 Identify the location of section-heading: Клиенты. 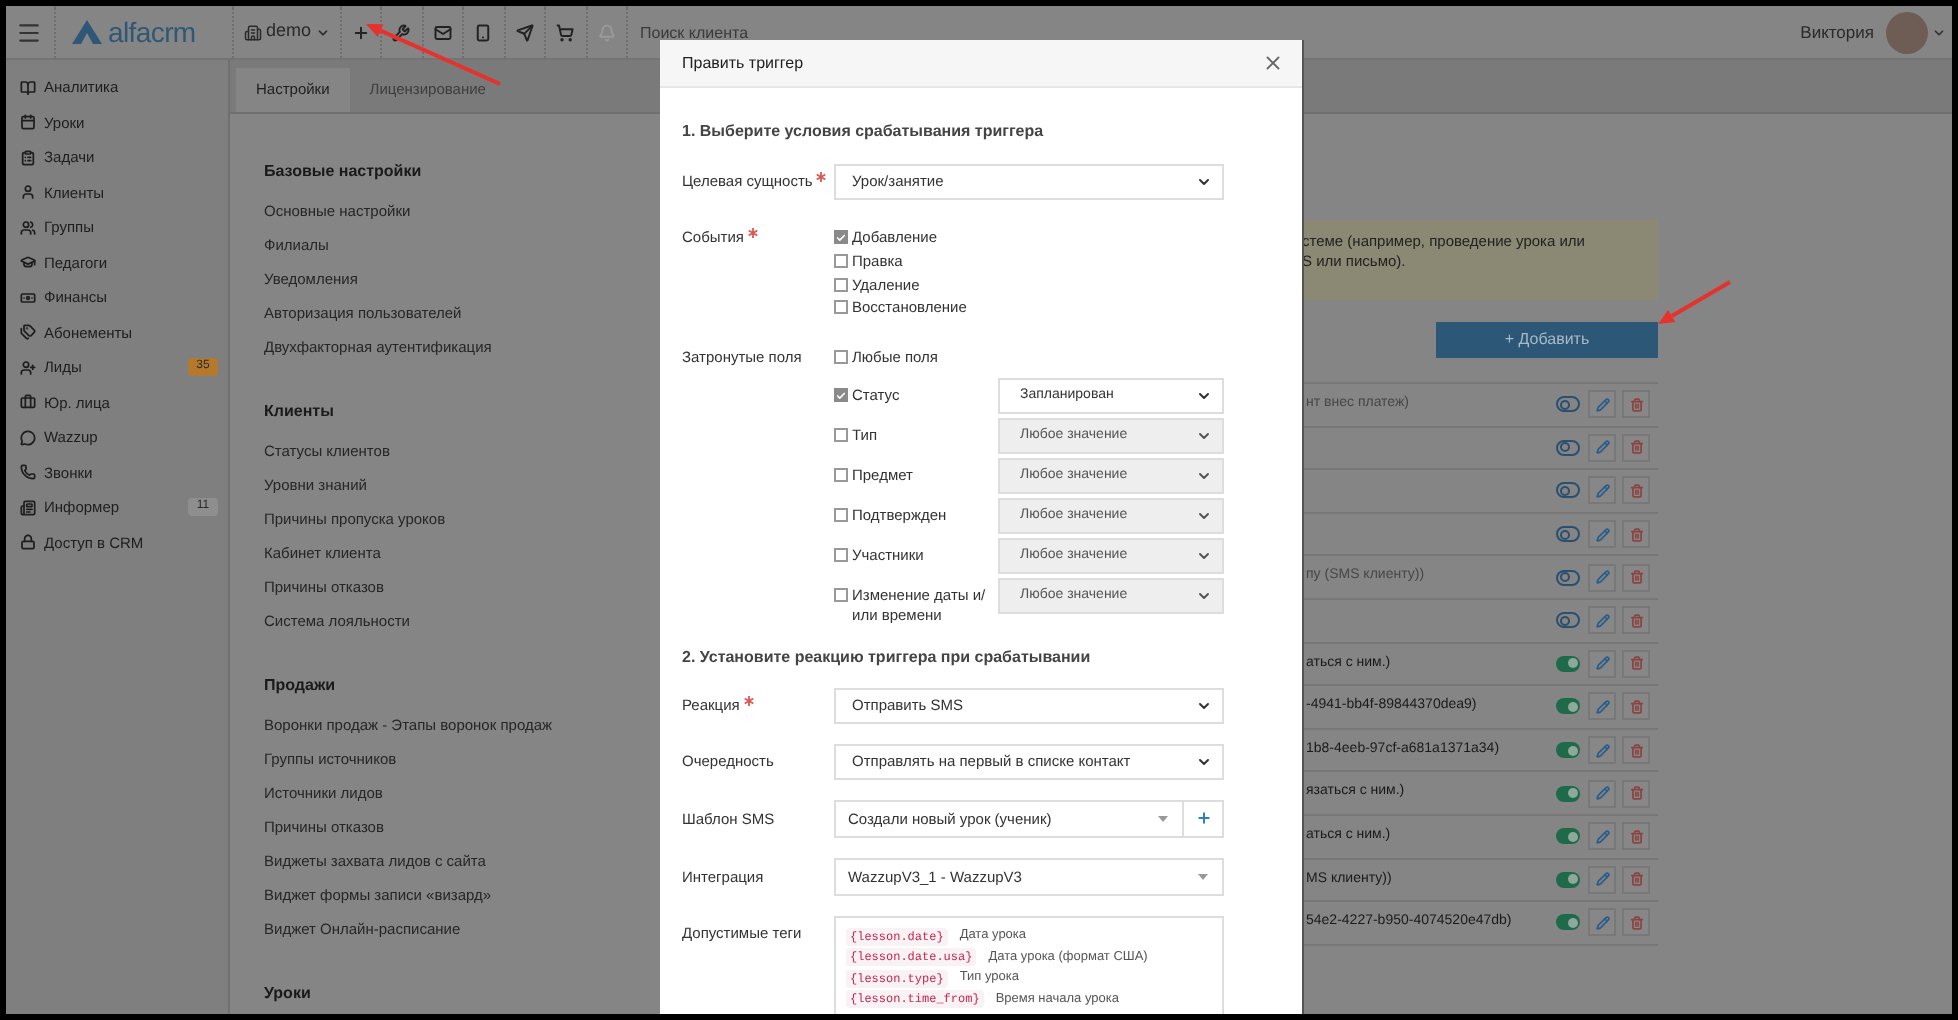
(300, 412).